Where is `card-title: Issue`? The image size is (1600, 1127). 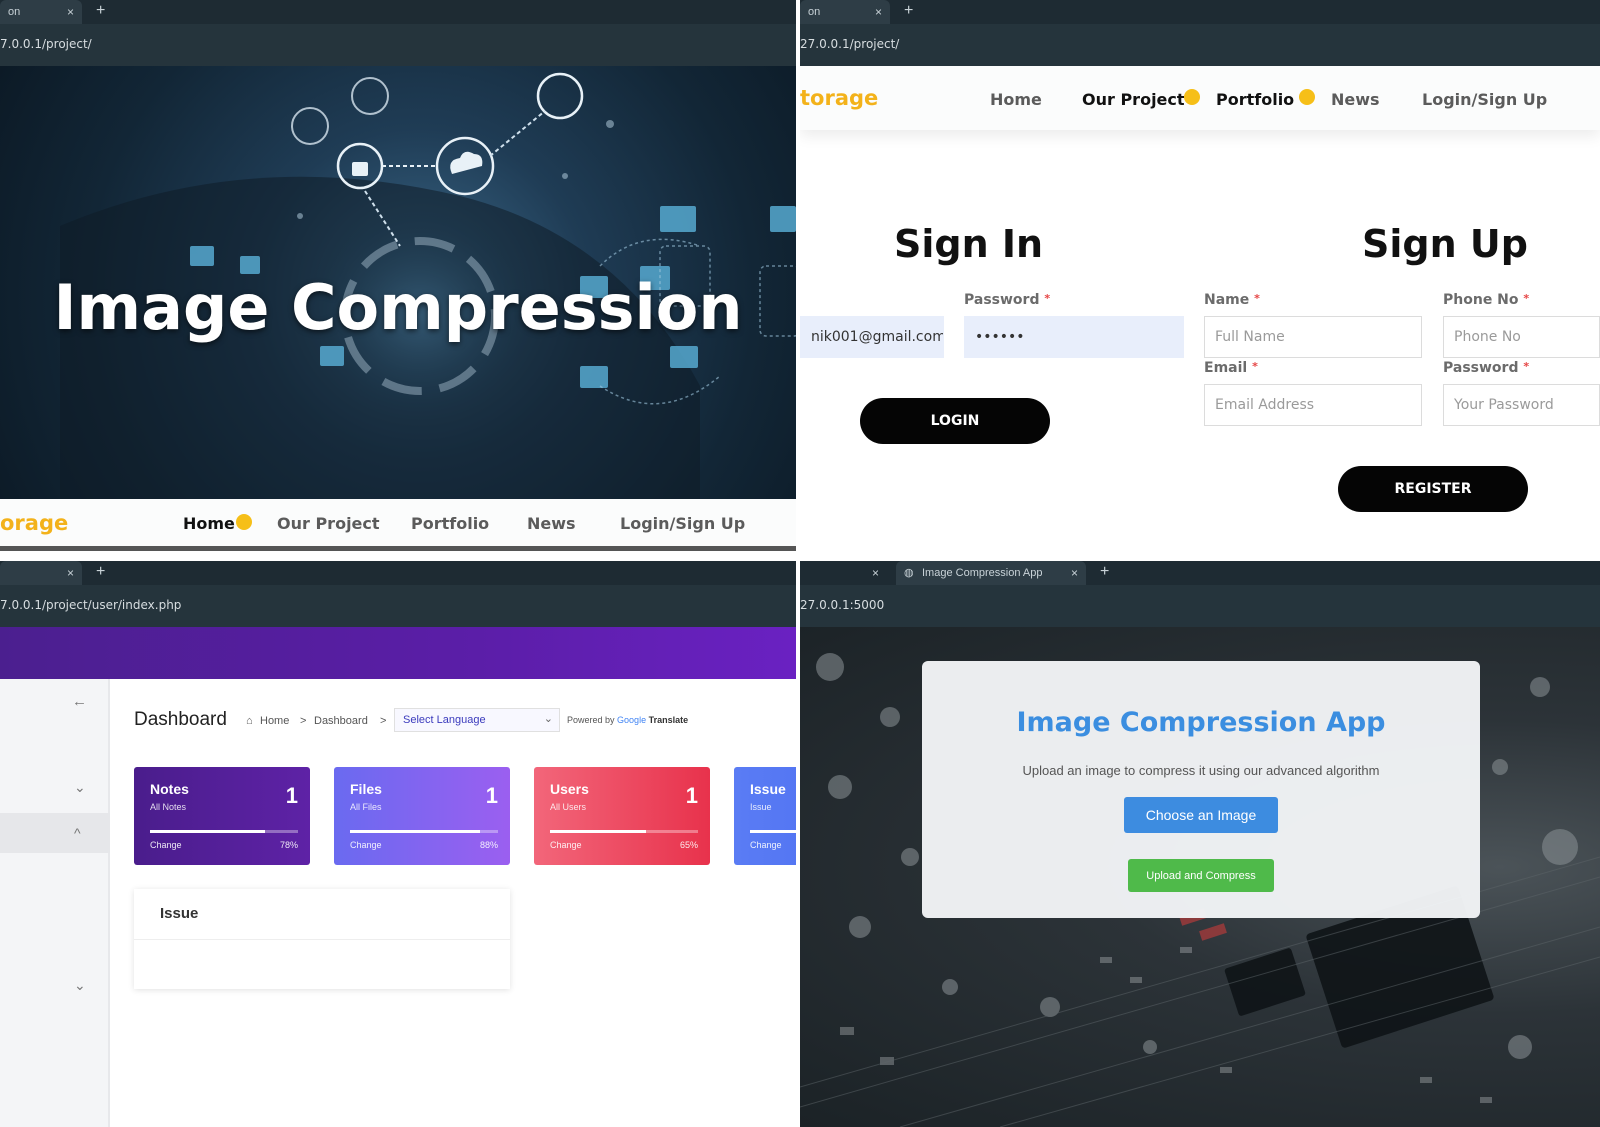
card-title: Issue is located at coordinates (768, 789).